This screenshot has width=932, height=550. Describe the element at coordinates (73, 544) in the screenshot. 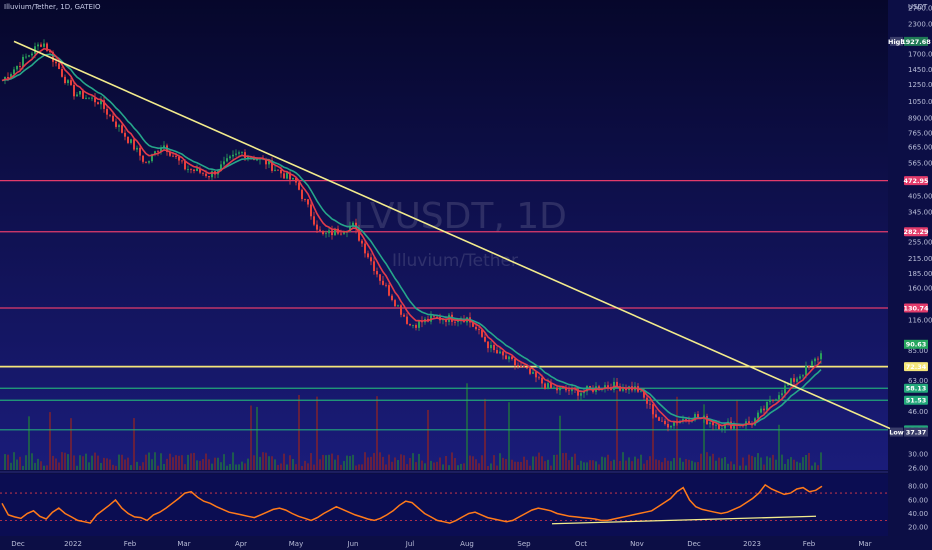

I see `x-tick-label: 2022` at that location.